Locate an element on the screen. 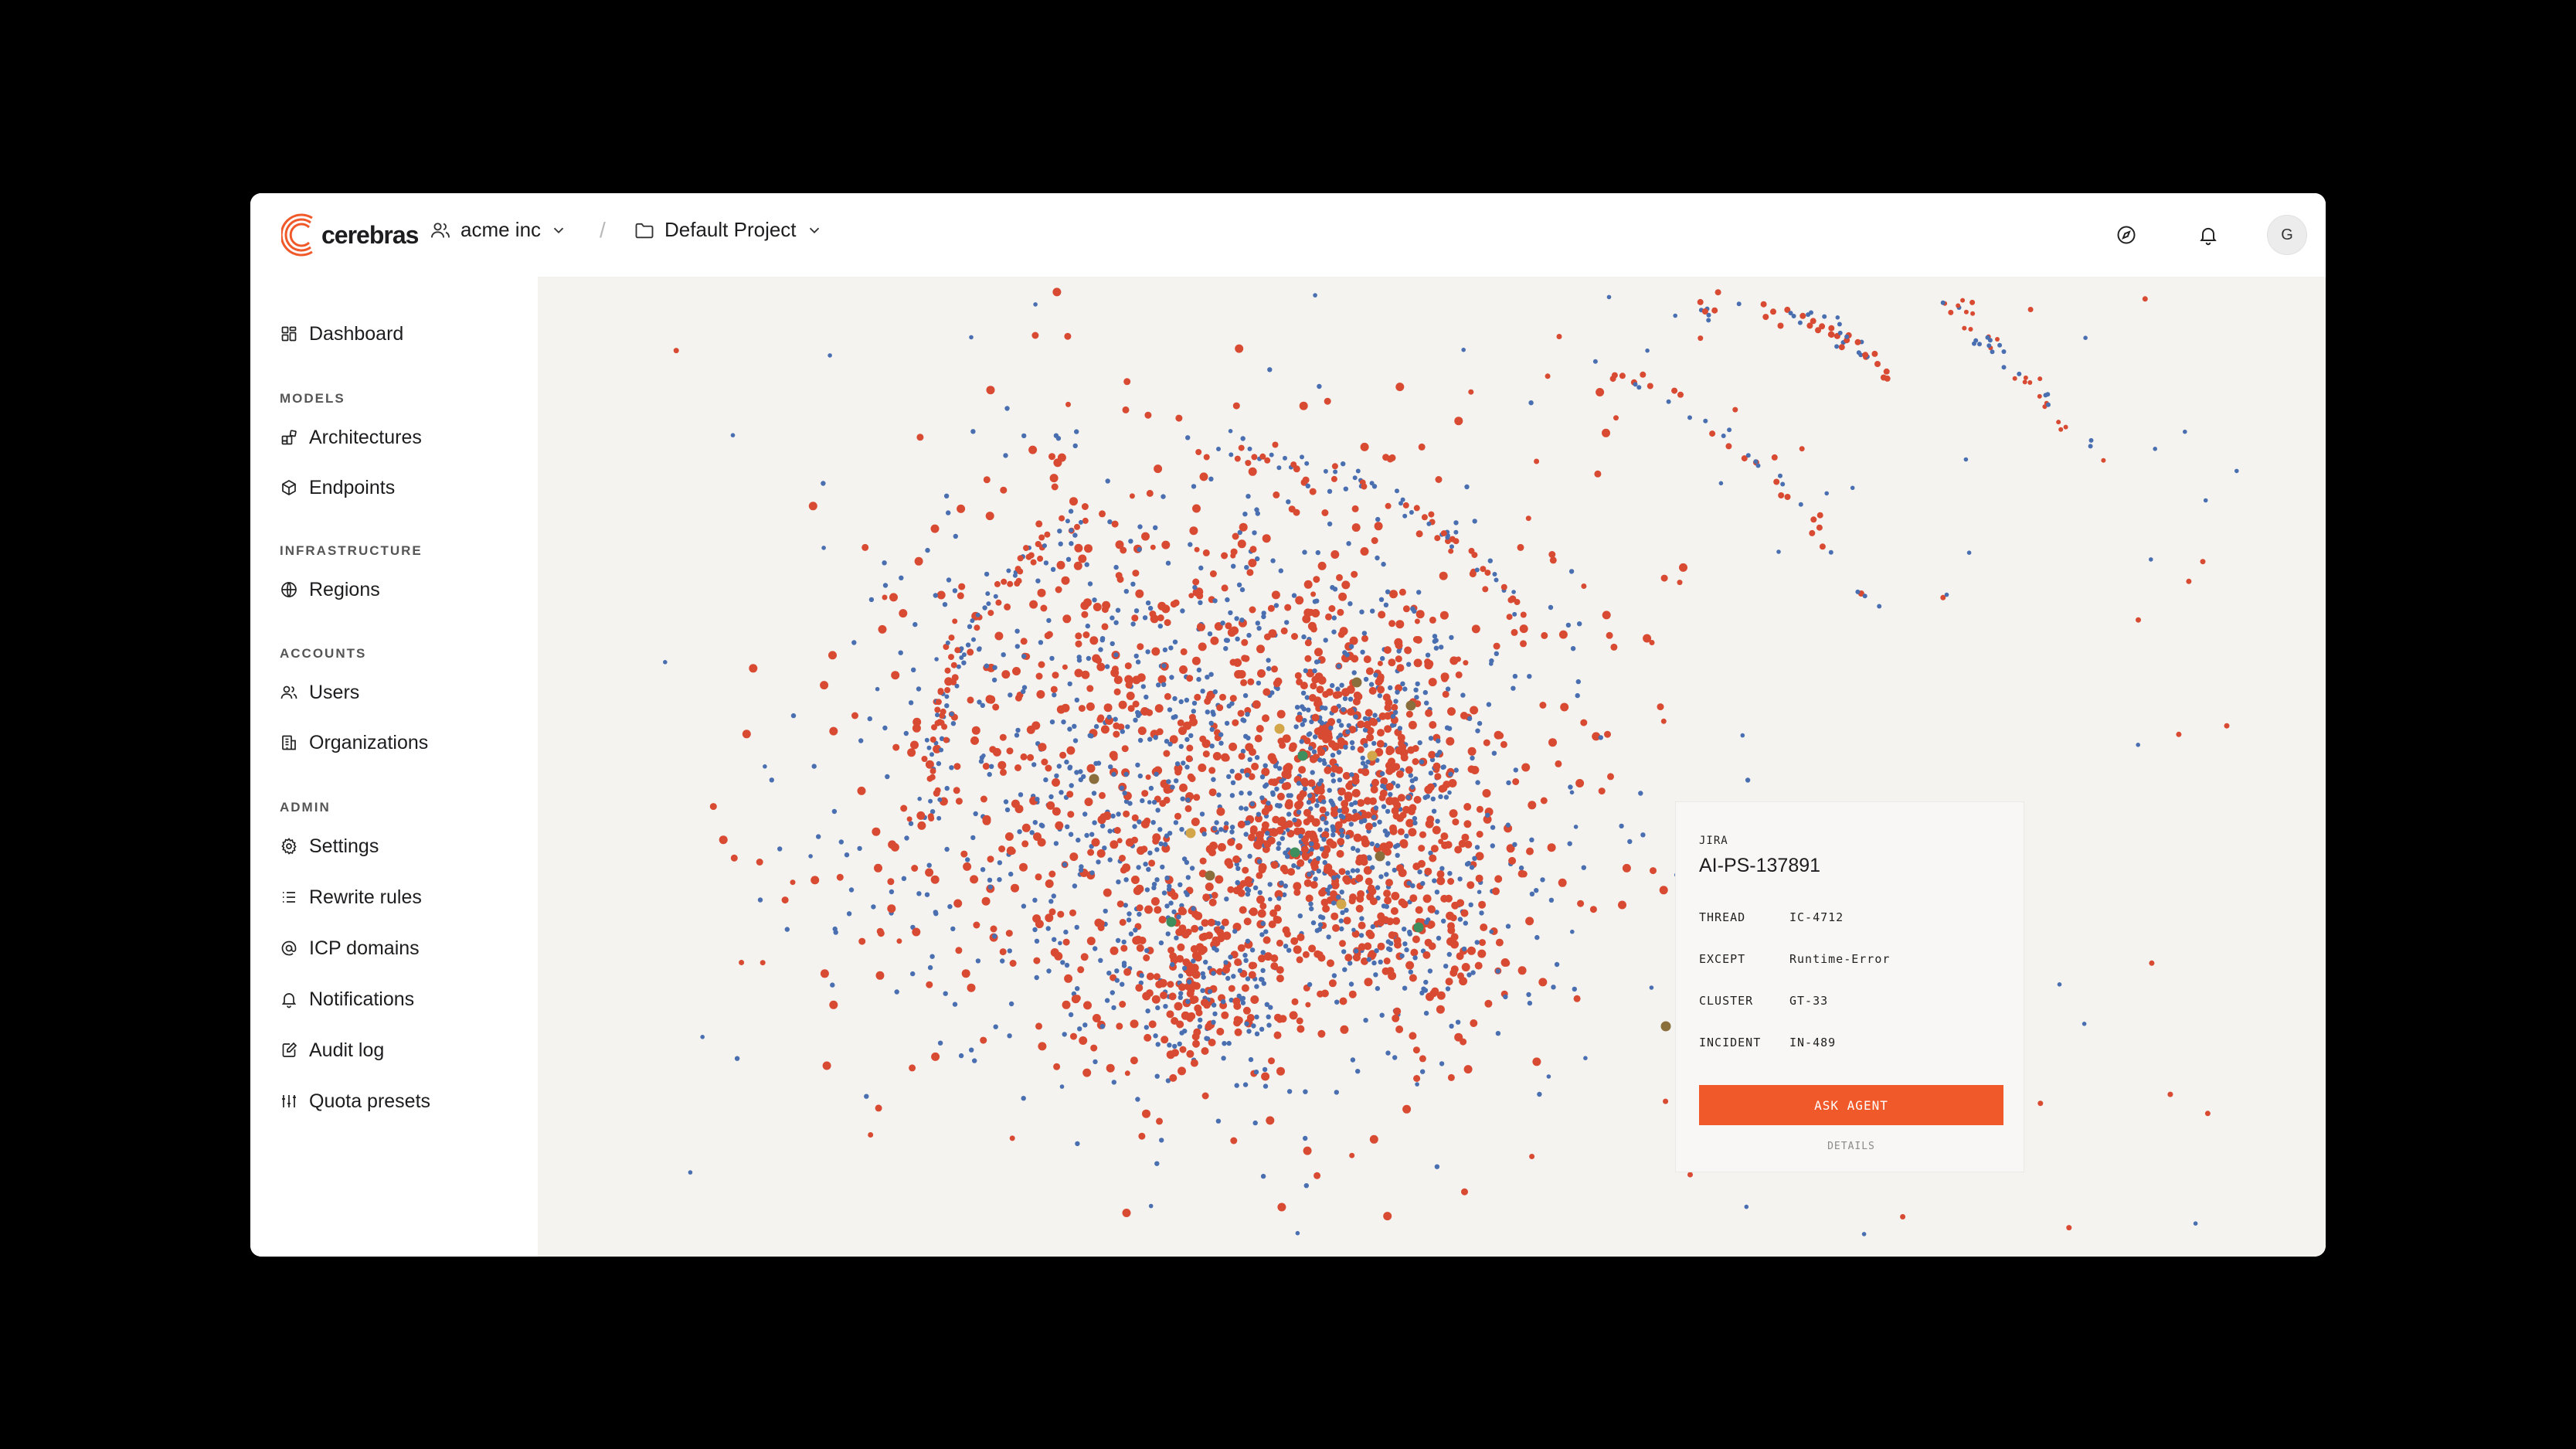 Image resolution: width=2576 pixels, height=1449 pixels. sidebar-item-notifications: Notifications is located at coordinates (347, 999).